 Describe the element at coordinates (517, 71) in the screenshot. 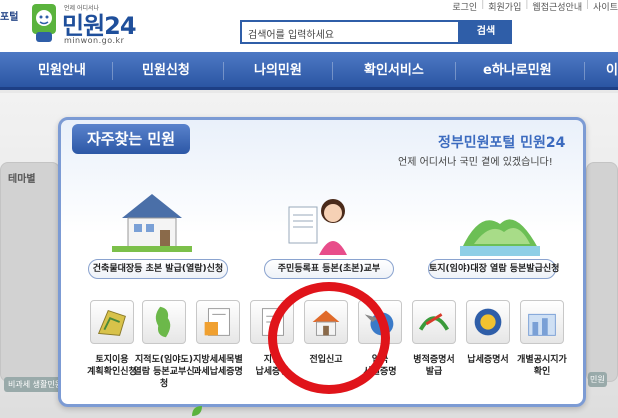

I see `nav-item-ehanaro: e하나로민원` at that location.